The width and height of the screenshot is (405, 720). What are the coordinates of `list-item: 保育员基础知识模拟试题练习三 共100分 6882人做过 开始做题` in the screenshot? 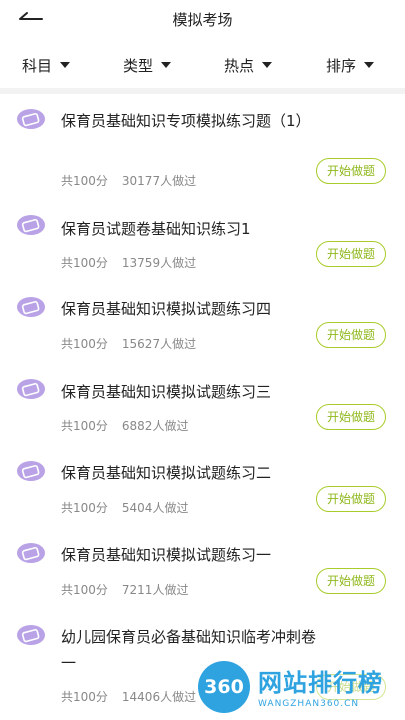 It's located at (202, 413).